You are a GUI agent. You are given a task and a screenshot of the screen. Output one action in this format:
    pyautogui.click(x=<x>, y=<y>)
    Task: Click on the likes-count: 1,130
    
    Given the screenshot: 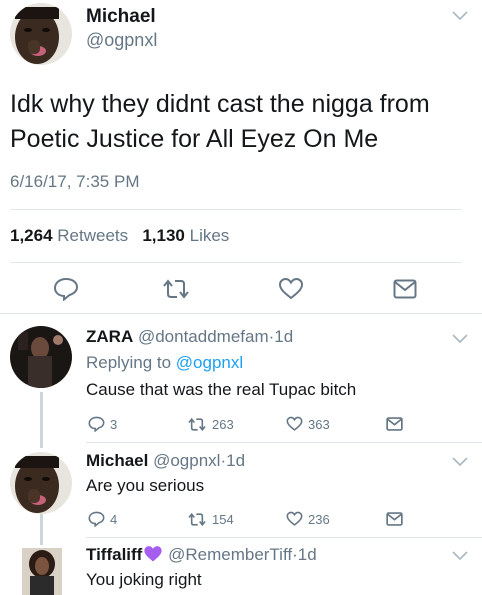 What is the action you would take?
    pyautogui.click(x=163, y=235)
    